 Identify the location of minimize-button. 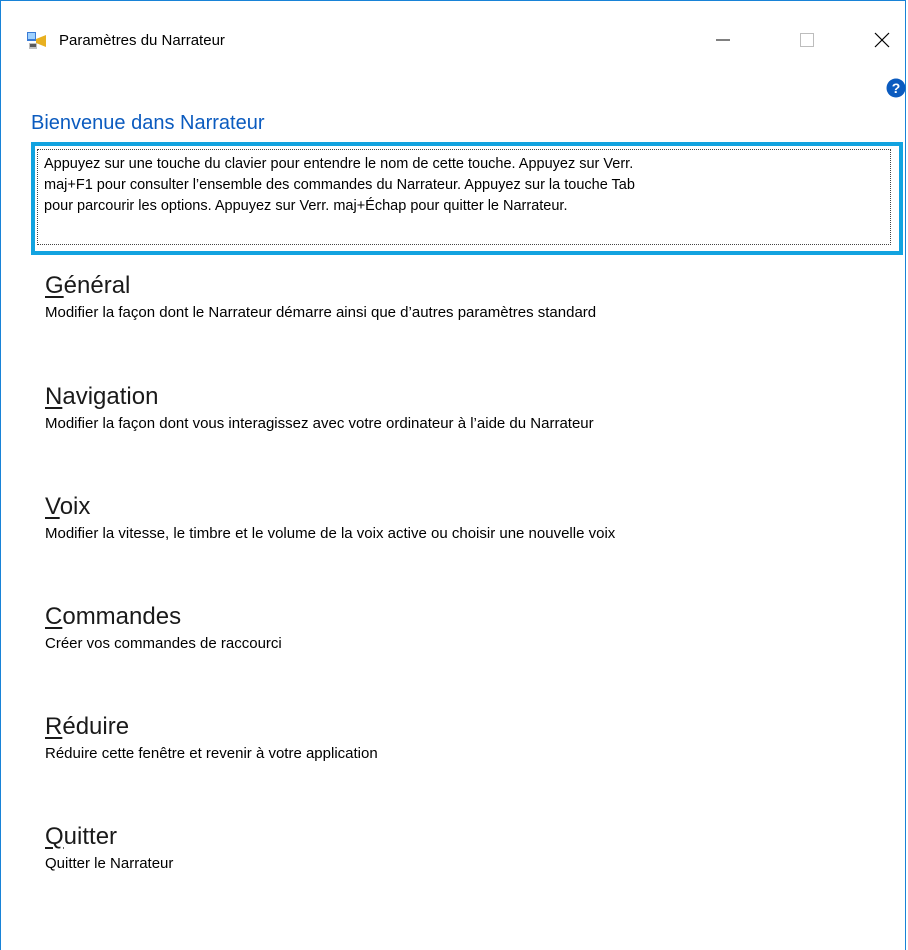
(723, 40).